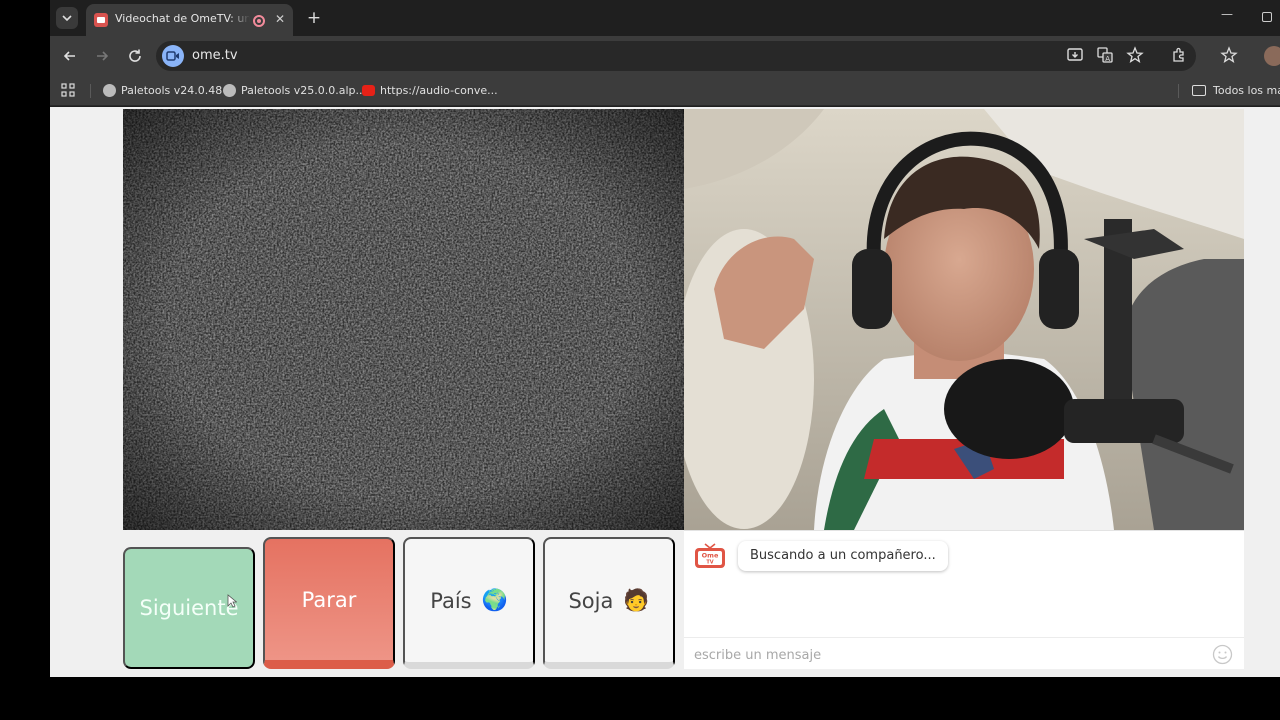 The height and width of the screenshot is (720, 1280). I want to click on recording-icon, so click(259, 21).